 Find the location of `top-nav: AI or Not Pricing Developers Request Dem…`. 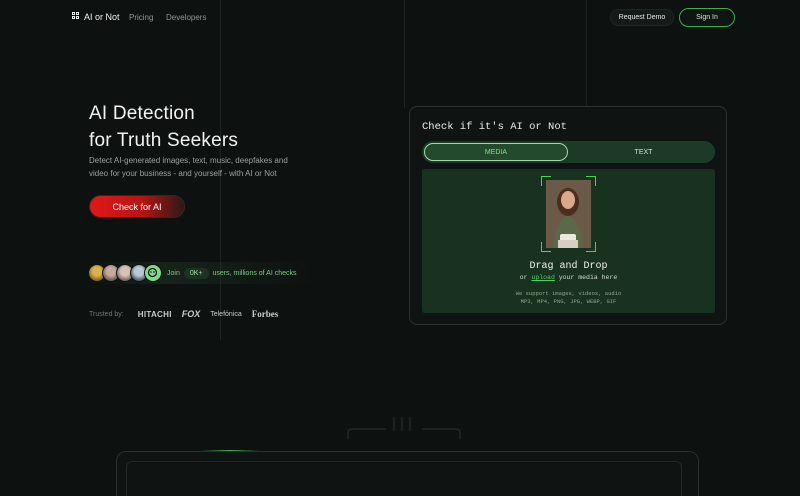

top-nav: AI or Not Pricing Developers Request Dem… is located at coordinates (400, 18).